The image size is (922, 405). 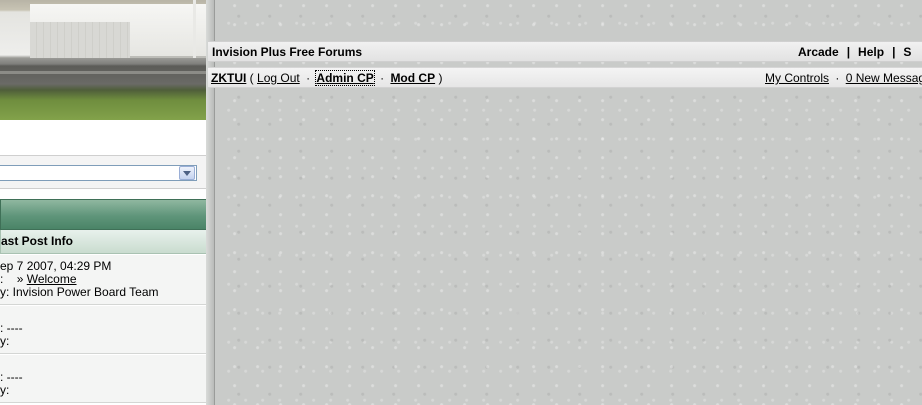 I want to click on banner-runway, so click(x=103, y=72).